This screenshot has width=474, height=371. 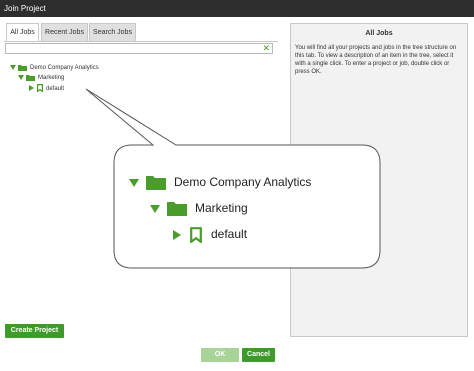 I want to click on title-bar: Join Project, so click(x=237, y=8).